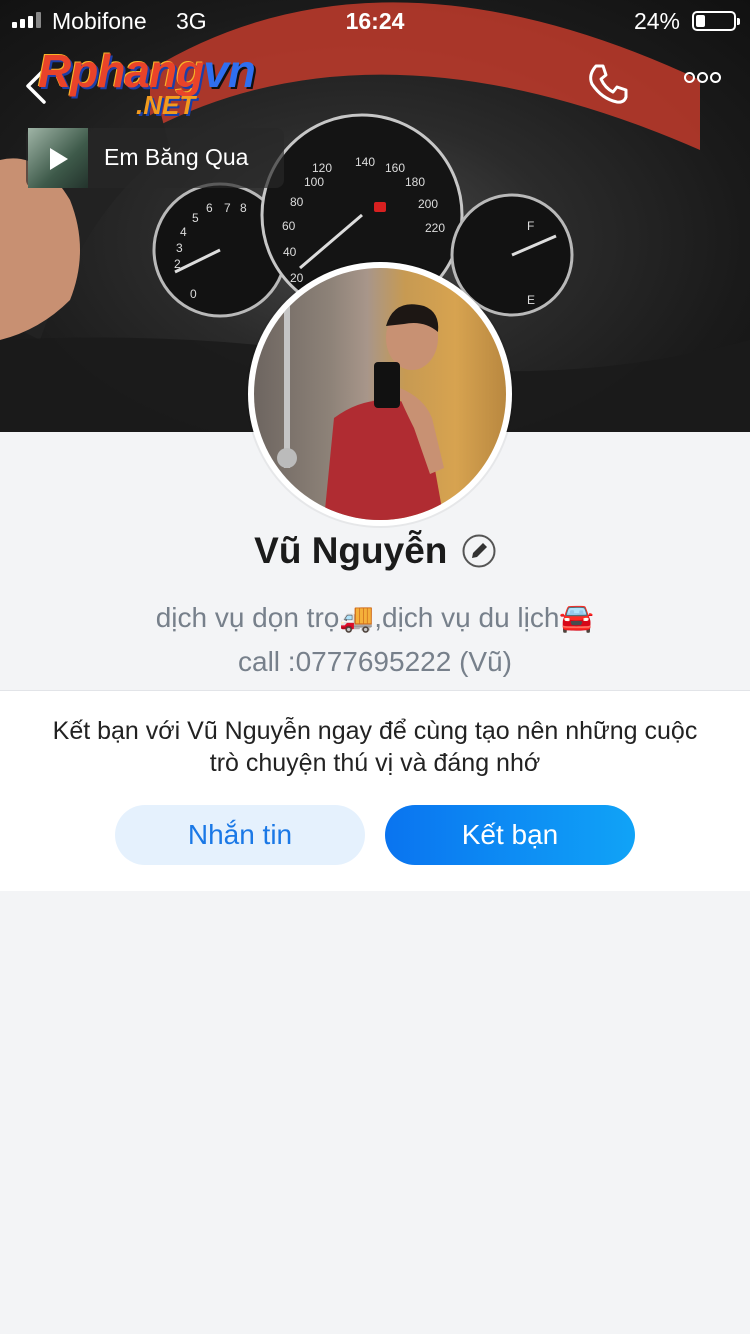 This screenshot has height=1334, width=750. I want to click on logo-text: Rphangvn, so click(147, 71).